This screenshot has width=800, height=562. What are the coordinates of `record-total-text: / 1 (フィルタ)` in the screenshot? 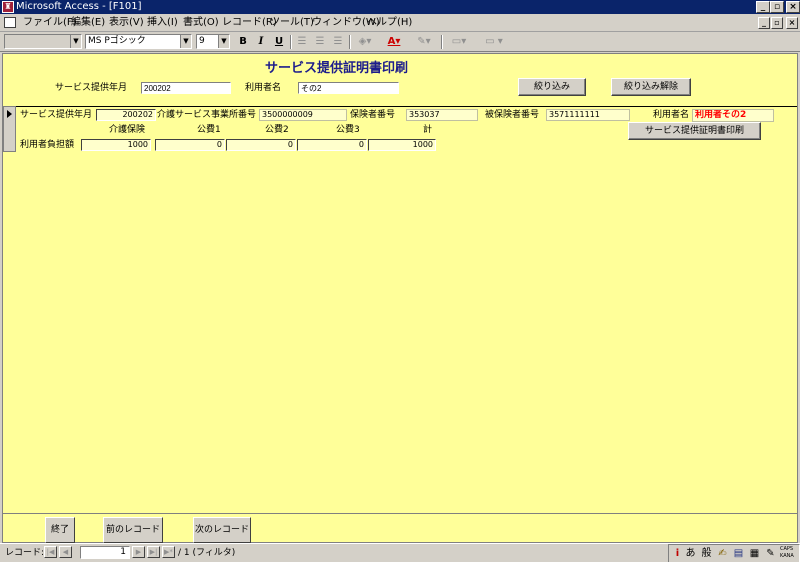 It's located at (207, 553).